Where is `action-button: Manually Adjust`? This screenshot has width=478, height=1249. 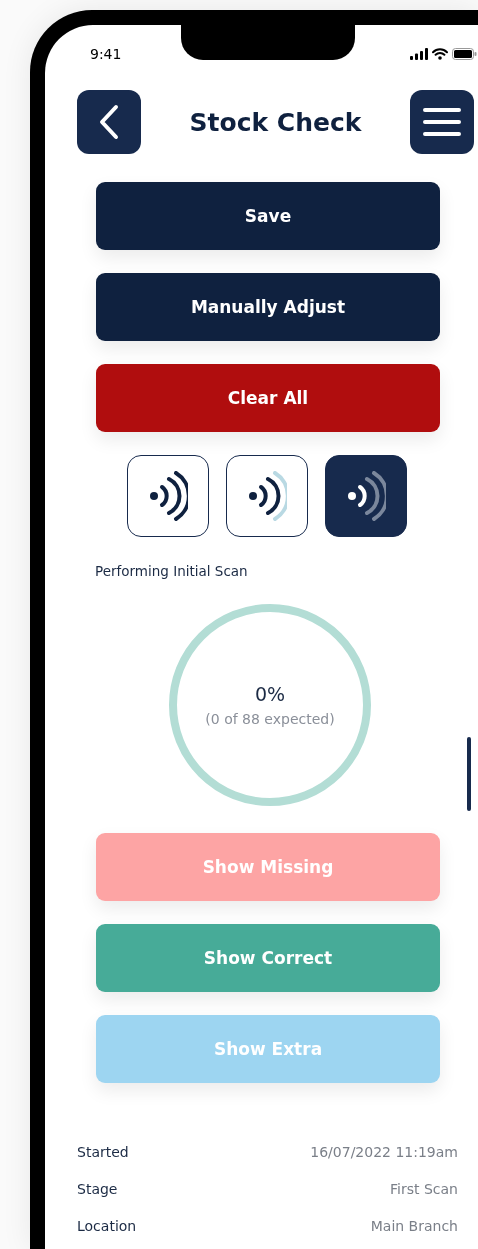
action-button: Manually Adjust is located at coordinates (268, 307).